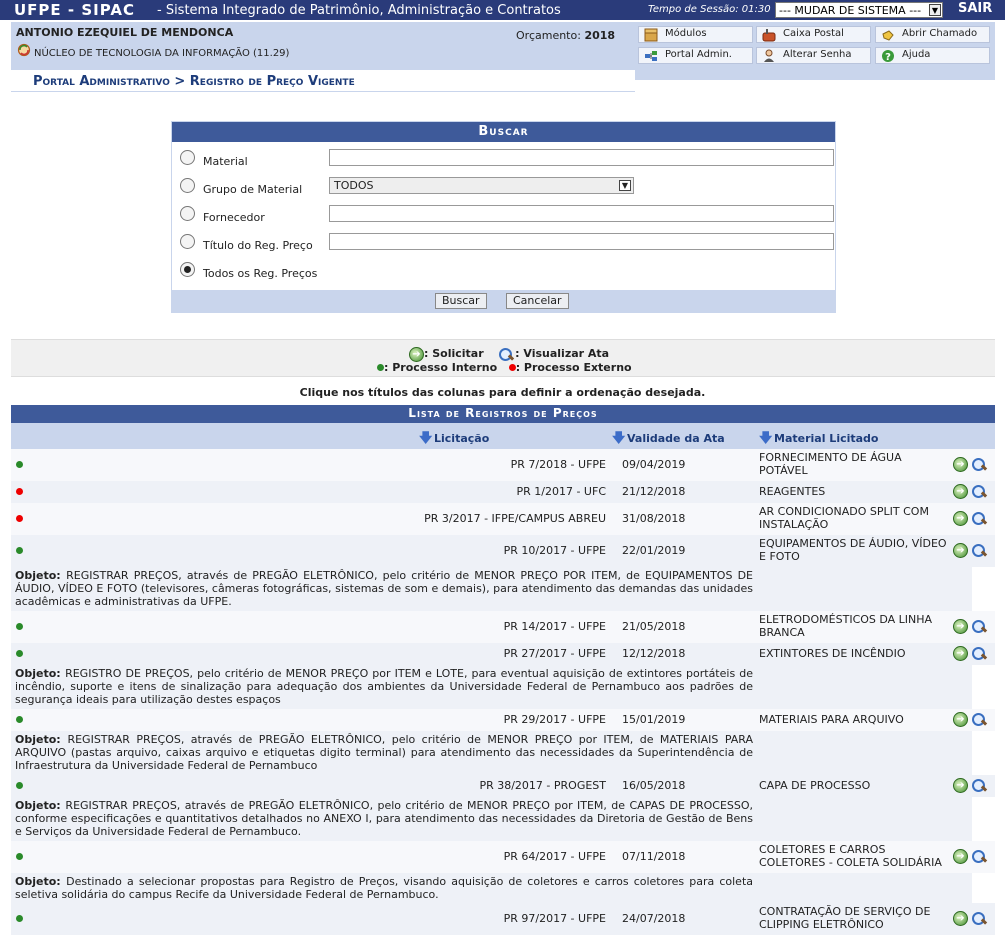 This screenshot has width=1005, height=946. I want to click on logout-button: SAIR, so click(975, 8).